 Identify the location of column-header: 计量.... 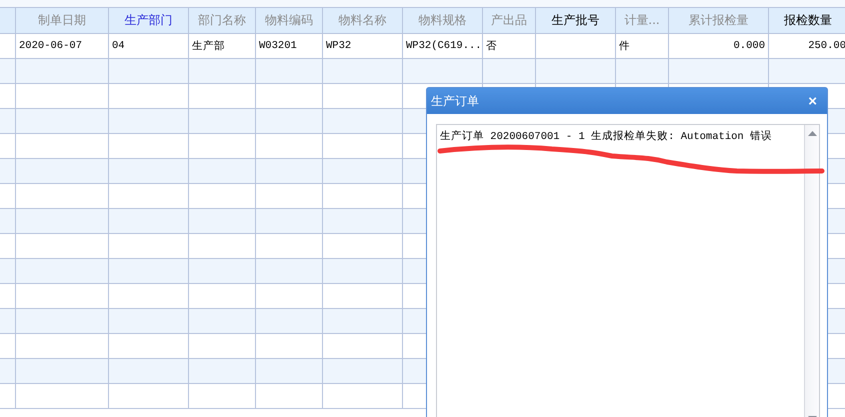
(642, 21).